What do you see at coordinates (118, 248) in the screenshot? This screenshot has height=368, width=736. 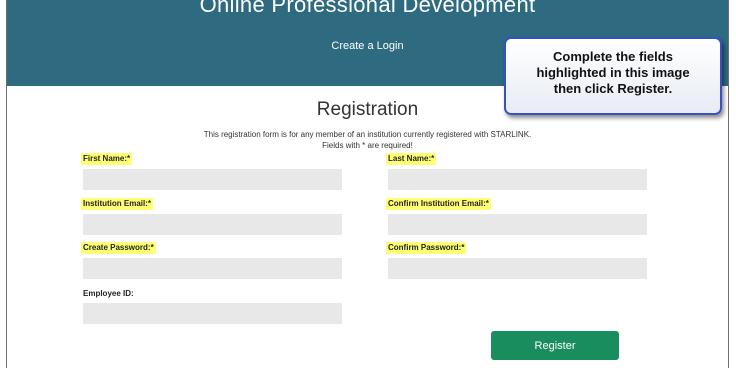 I see `create-password-label: Create Password:*` at bounding box center [118, 248].